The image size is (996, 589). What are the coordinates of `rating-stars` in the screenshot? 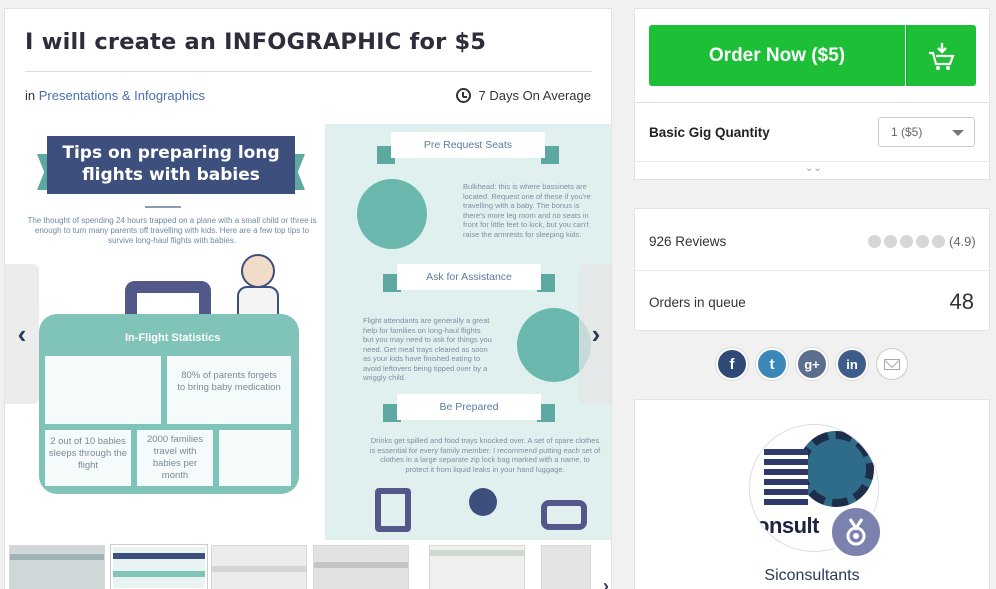 It's located at (906, 241).